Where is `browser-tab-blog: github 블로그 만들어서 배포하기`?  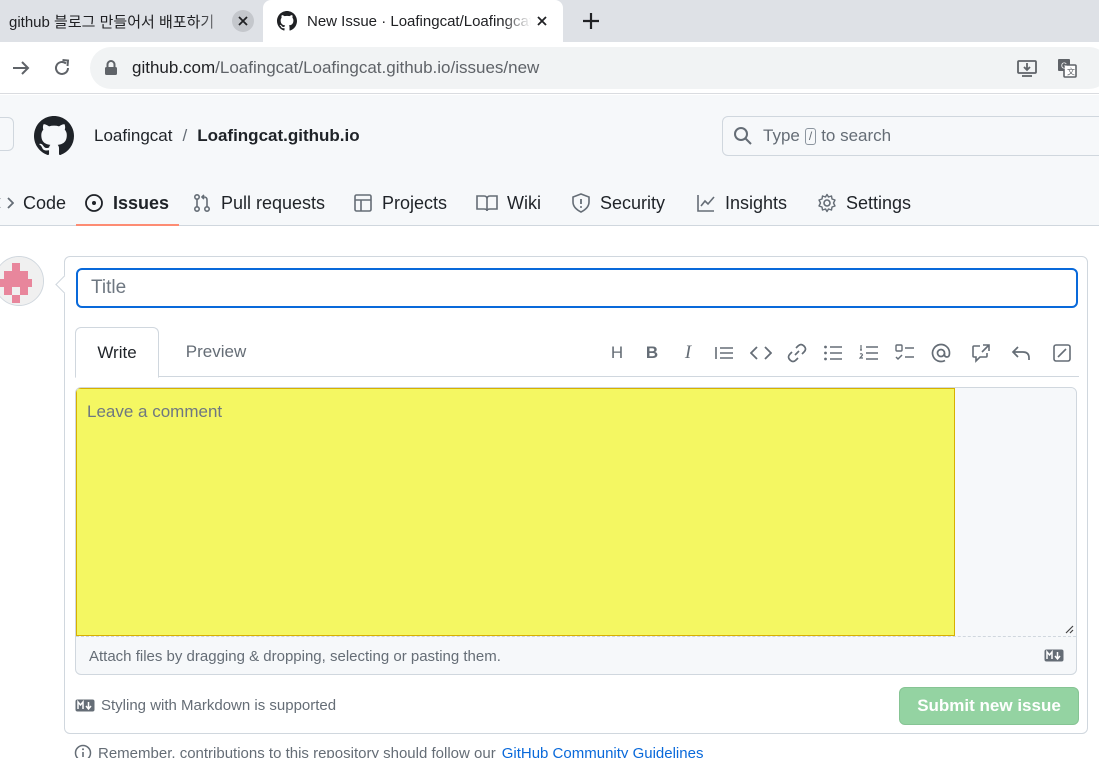 browser-tab-blog: github 블로그 만들어서 배포하기 is located at coordinates (131, 21).